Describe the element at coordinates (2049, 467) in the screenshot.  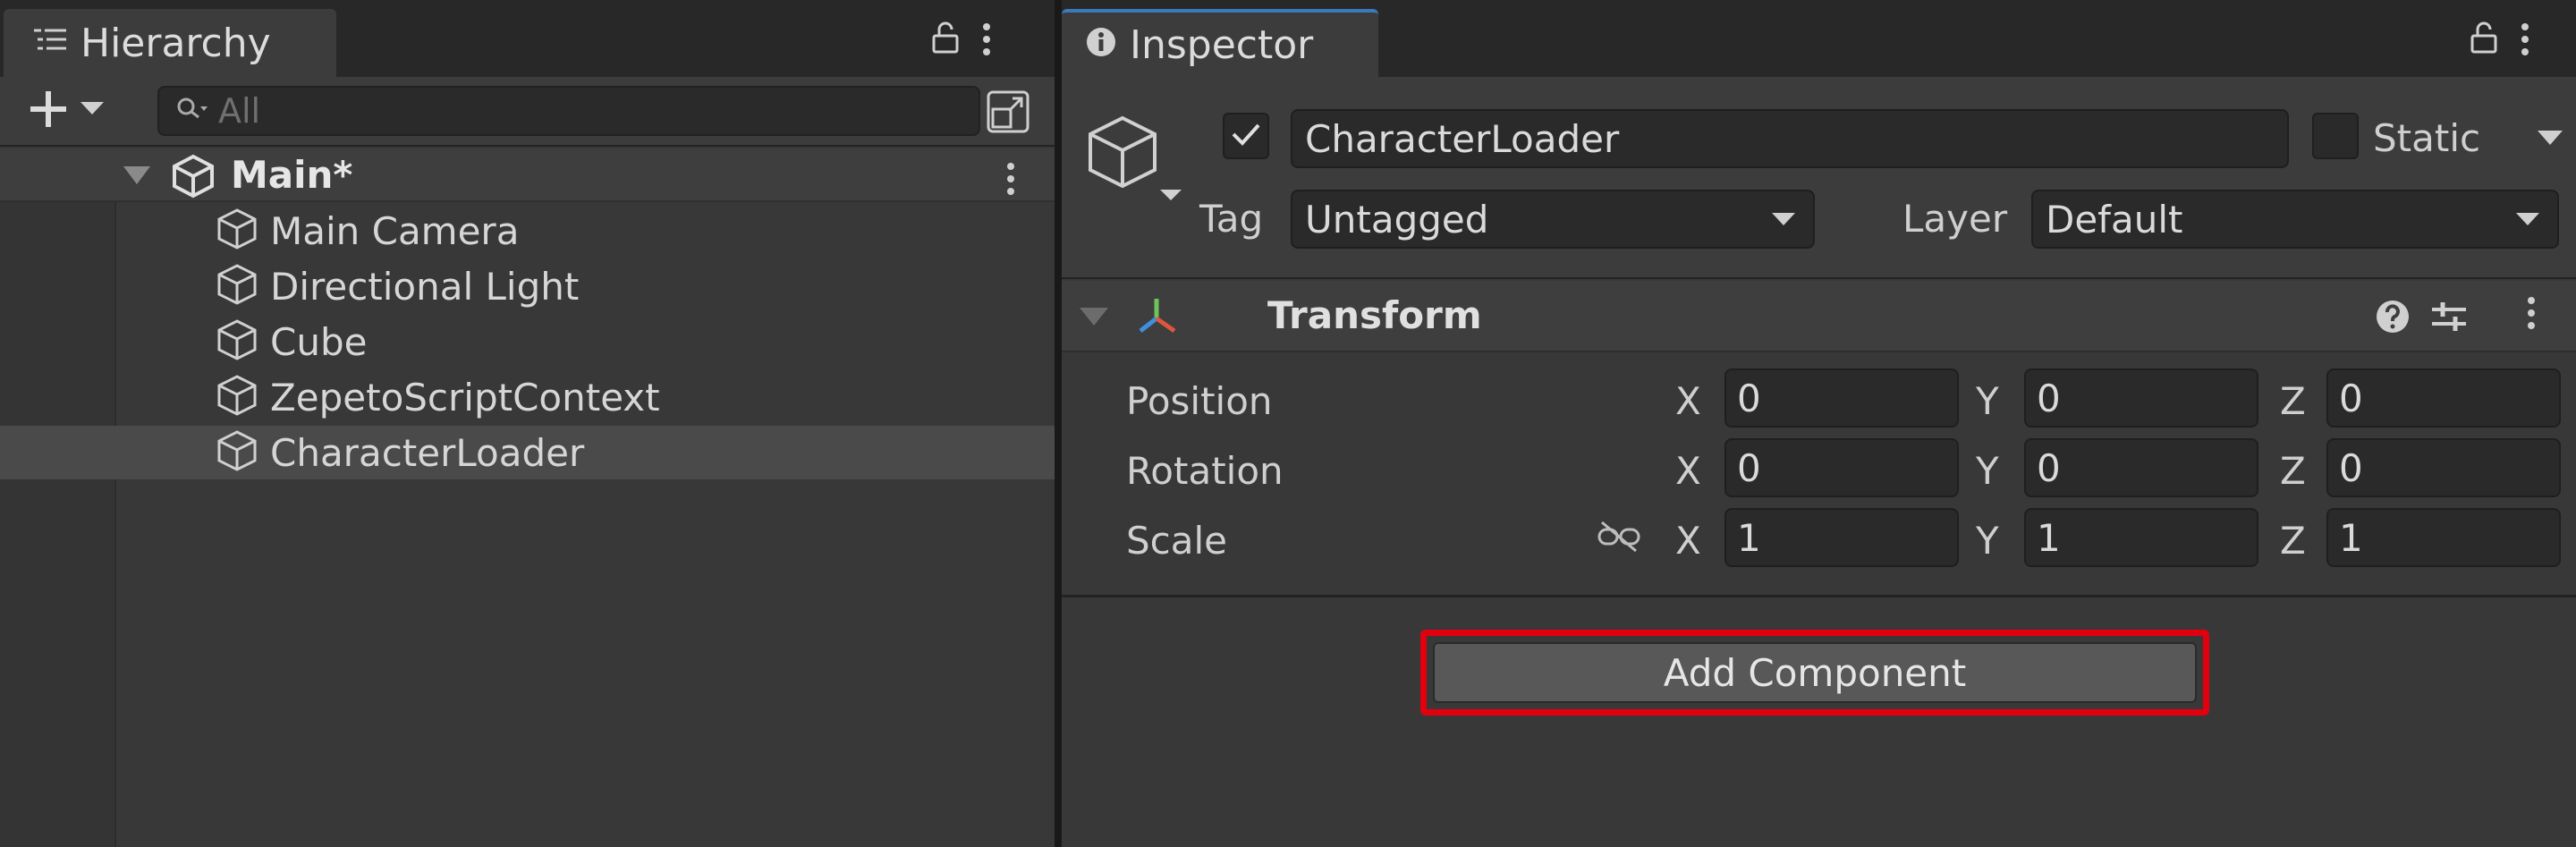
I see `rotation-y-value: 0` at that location.